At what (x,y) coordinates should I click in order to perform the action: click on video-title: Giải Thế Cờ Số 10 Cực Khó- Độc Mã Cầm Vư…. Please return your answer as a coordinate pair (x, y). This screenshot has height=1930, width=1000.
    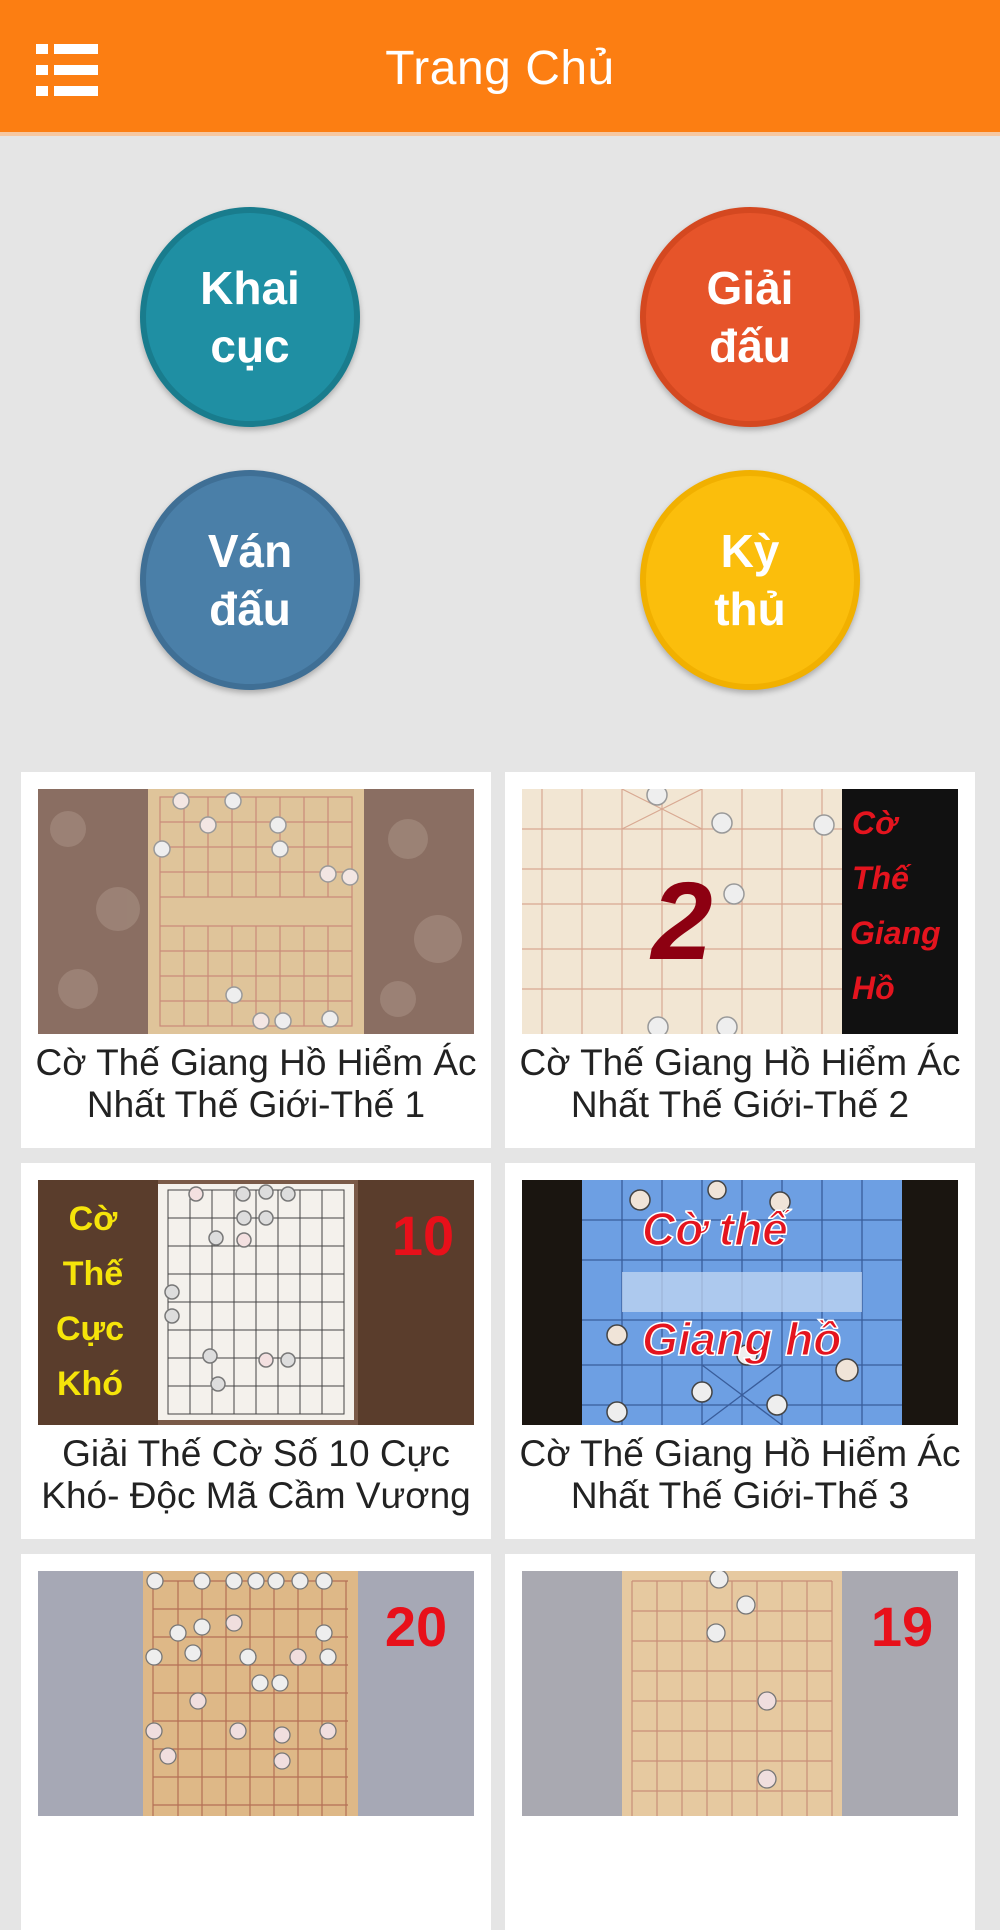
    Looking at the image, I should click on (256, 1474).